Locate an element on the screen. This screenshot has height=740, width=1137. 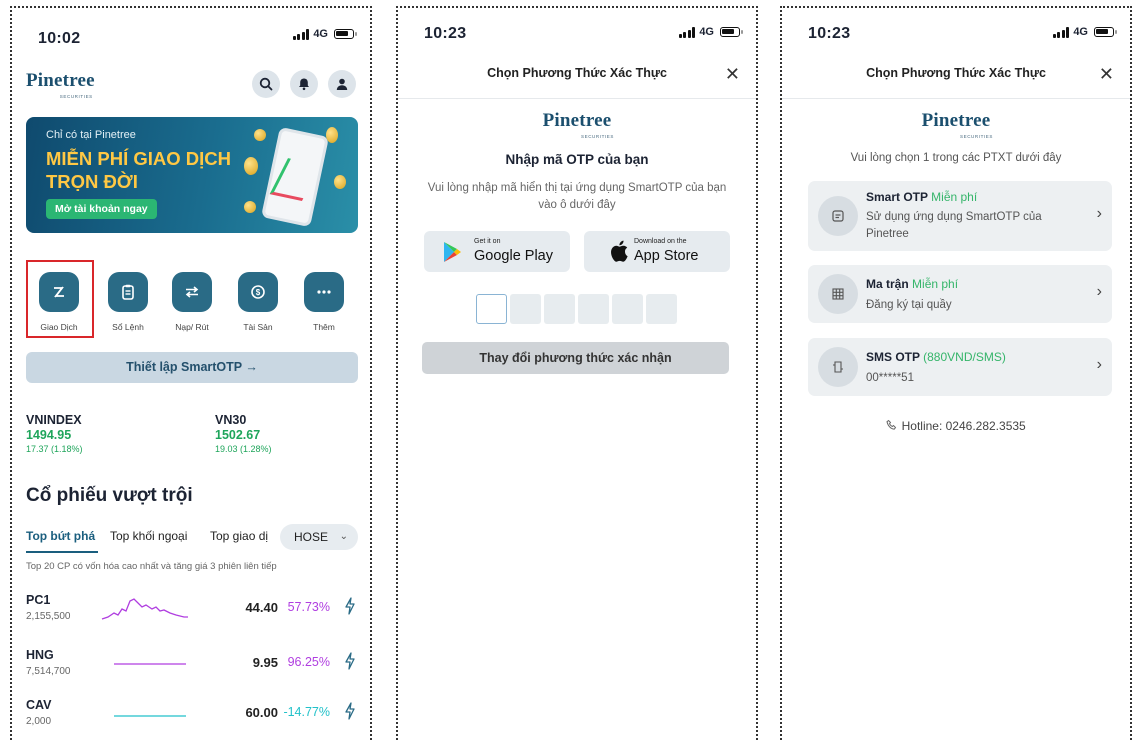
option-title: Ma trận Miễn phí is located at coordinates (912, 284).